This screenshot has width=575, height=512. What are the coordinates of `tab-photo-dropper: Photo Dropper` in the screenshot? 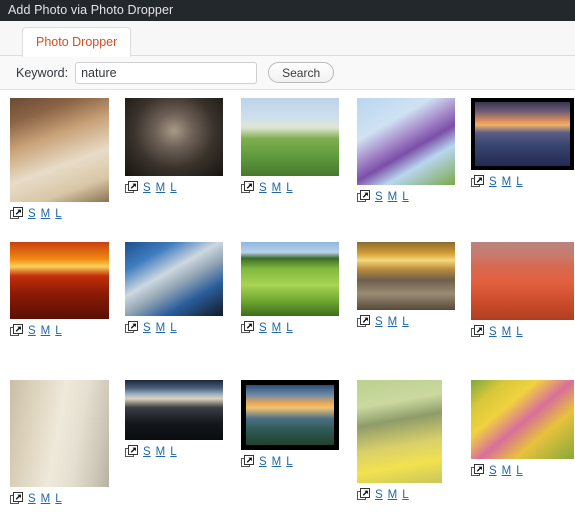 It's located at (77, 42).